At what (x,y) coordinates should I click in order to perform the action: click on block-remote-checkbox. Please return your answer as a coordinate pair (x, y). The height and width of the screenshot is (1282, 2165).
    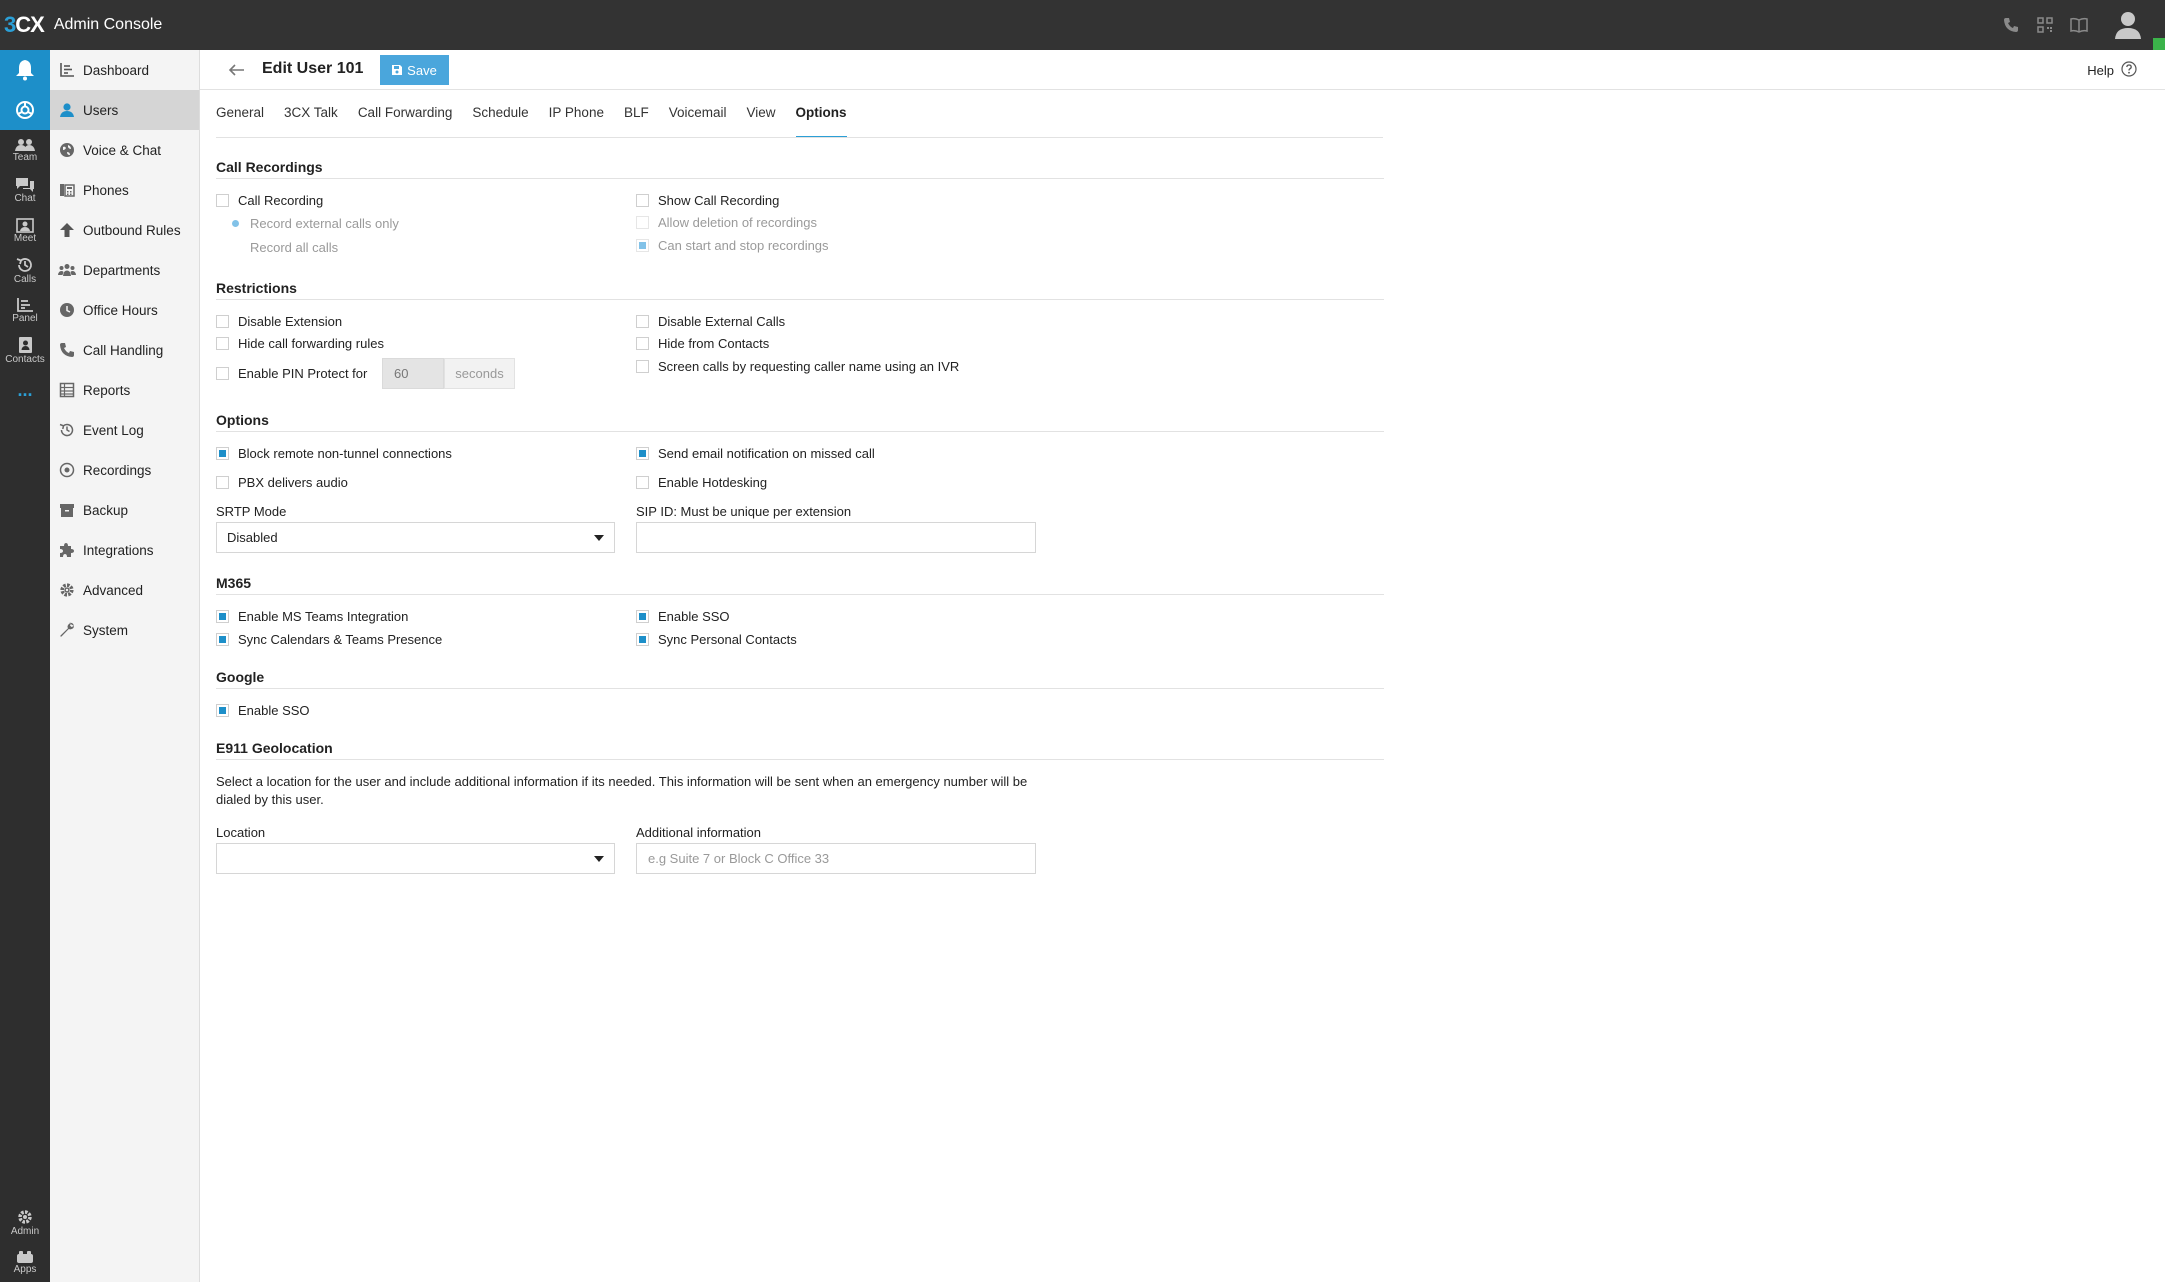
    Looking at the image, I should click on (222, 453).